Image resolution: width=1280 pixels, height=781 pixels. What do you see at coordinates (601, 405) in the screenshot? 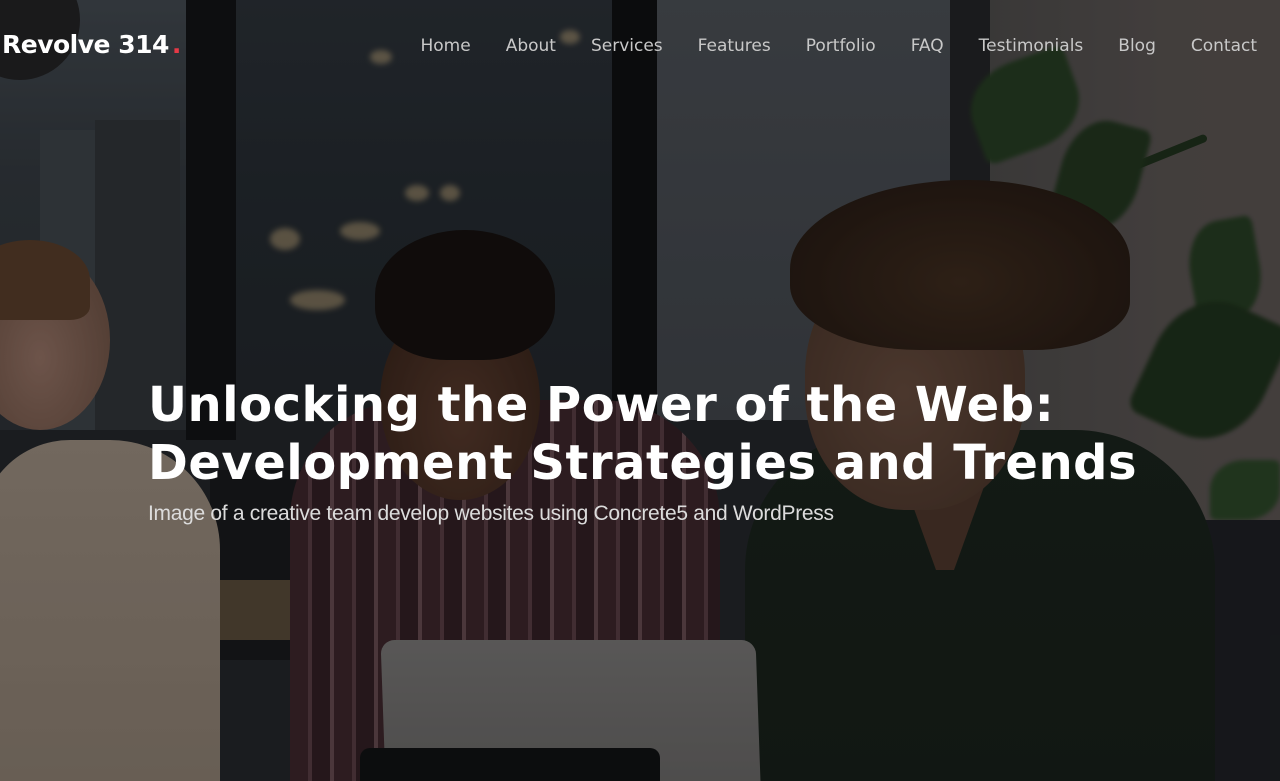
I see `hero-title-line-1: Unlocking the Power of the Web:` at bounding box center [601, 405].